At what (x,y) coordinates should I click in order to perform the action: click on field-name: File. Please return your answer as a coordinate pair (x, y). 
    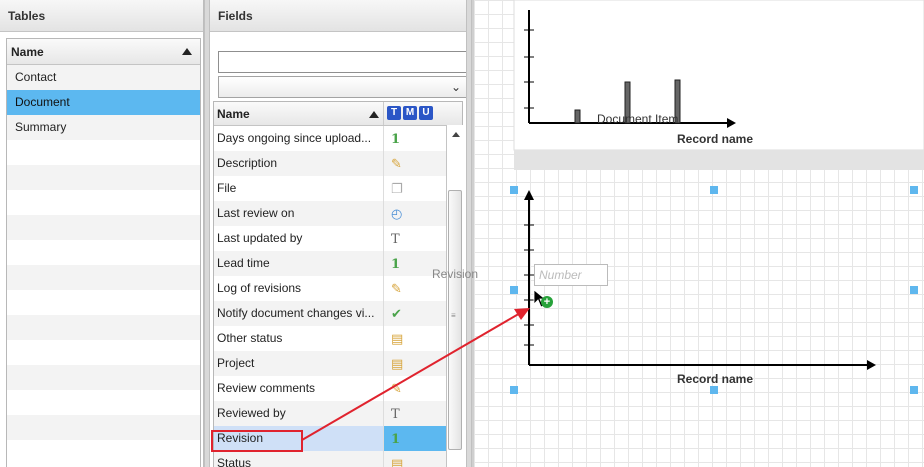
    Looking at the image, I should click on (299, 188).